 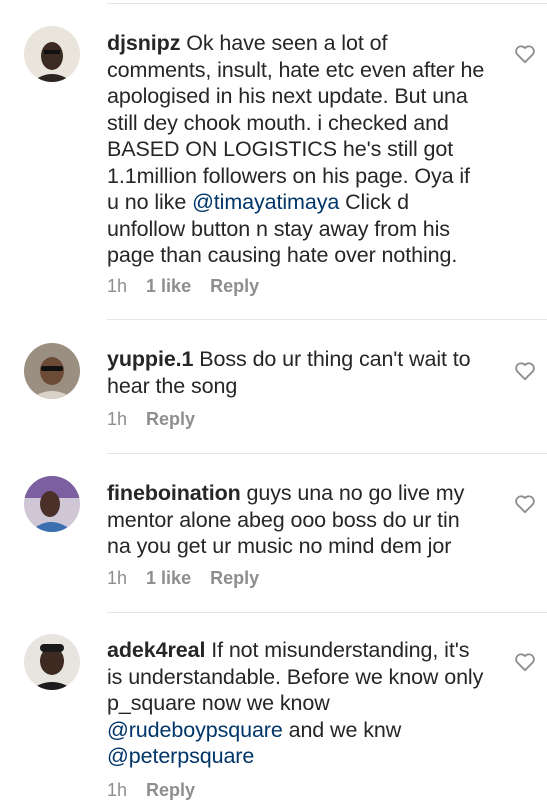 I want to click on mention-link: @timayatimaya, so click(x=265, y=202).